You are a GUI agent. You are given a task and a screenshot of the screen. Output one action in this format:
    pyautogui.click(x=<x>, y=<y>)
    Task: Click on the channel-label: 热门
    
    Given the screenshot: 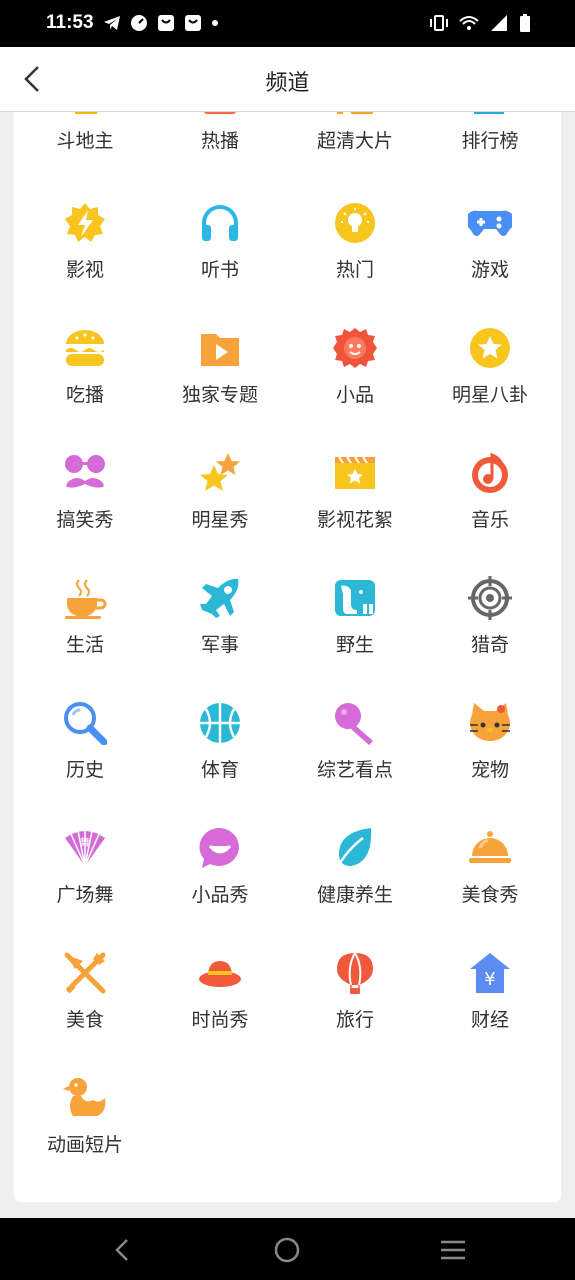 What is the action you would take?
    pyautogui.click(x=354, y=270)
    